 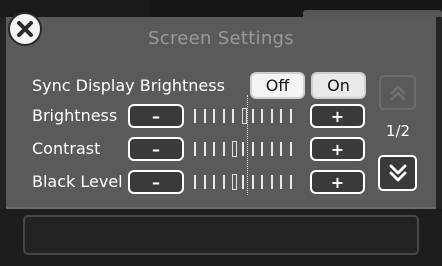 I want to click on black-level-slider, so click(x=245, y=182).